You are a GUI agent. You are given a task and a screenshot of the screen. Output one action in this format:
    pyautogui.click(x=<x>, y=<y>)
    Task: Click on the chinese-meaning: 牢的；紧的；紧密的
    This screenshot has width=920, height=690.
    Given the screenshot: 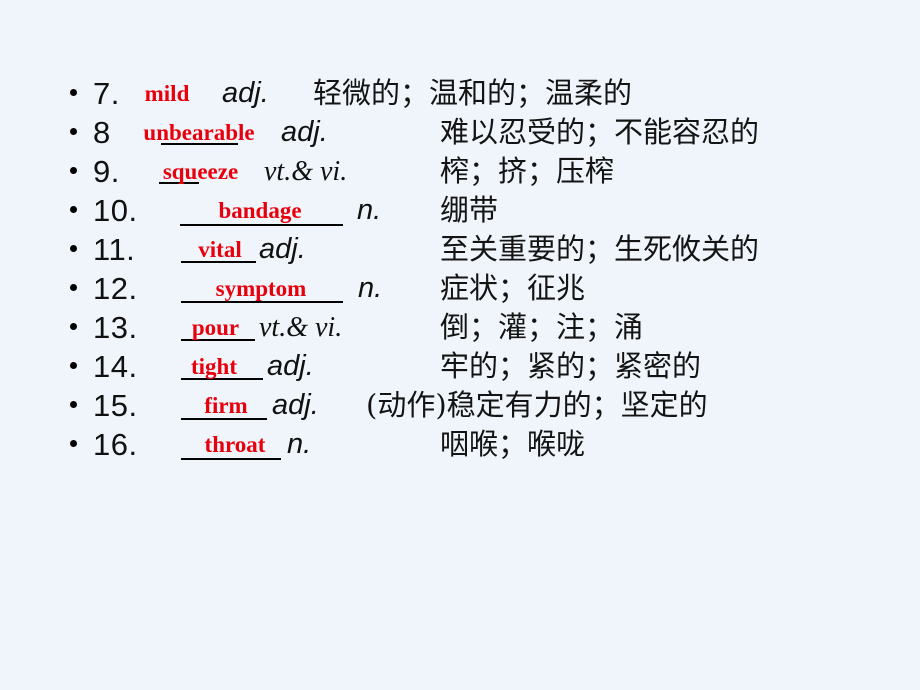 What is the action you would take?
    pyautogui.click(x=571, y=366)
    